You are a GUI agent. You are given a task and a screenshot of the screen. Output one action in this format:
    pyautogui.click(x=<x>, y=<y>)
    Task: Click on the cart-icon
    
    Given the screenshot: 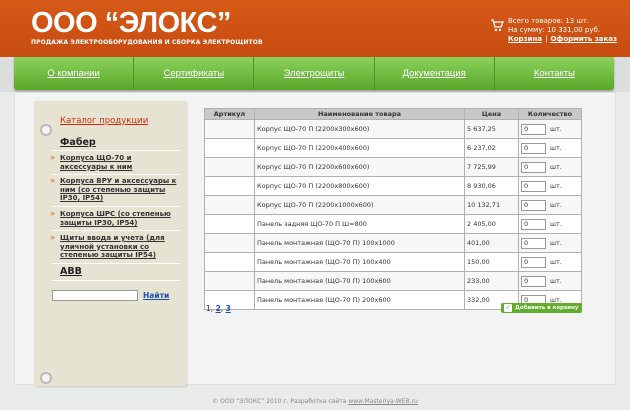 What is the action you would take?
    pyautogui.click(x=497, y=26)
    